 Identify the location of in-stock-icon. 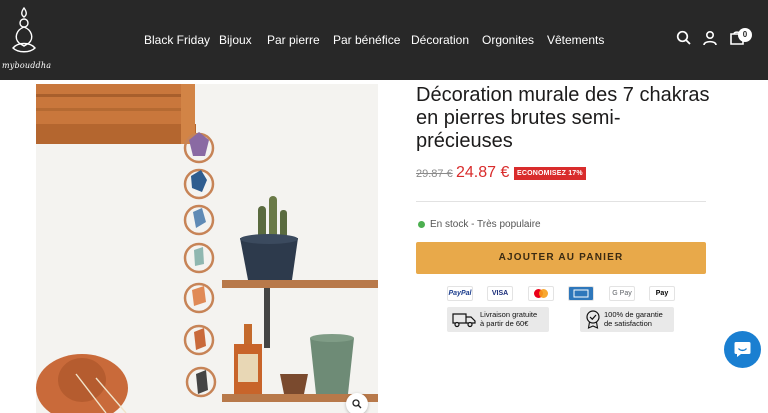
(421, 224).